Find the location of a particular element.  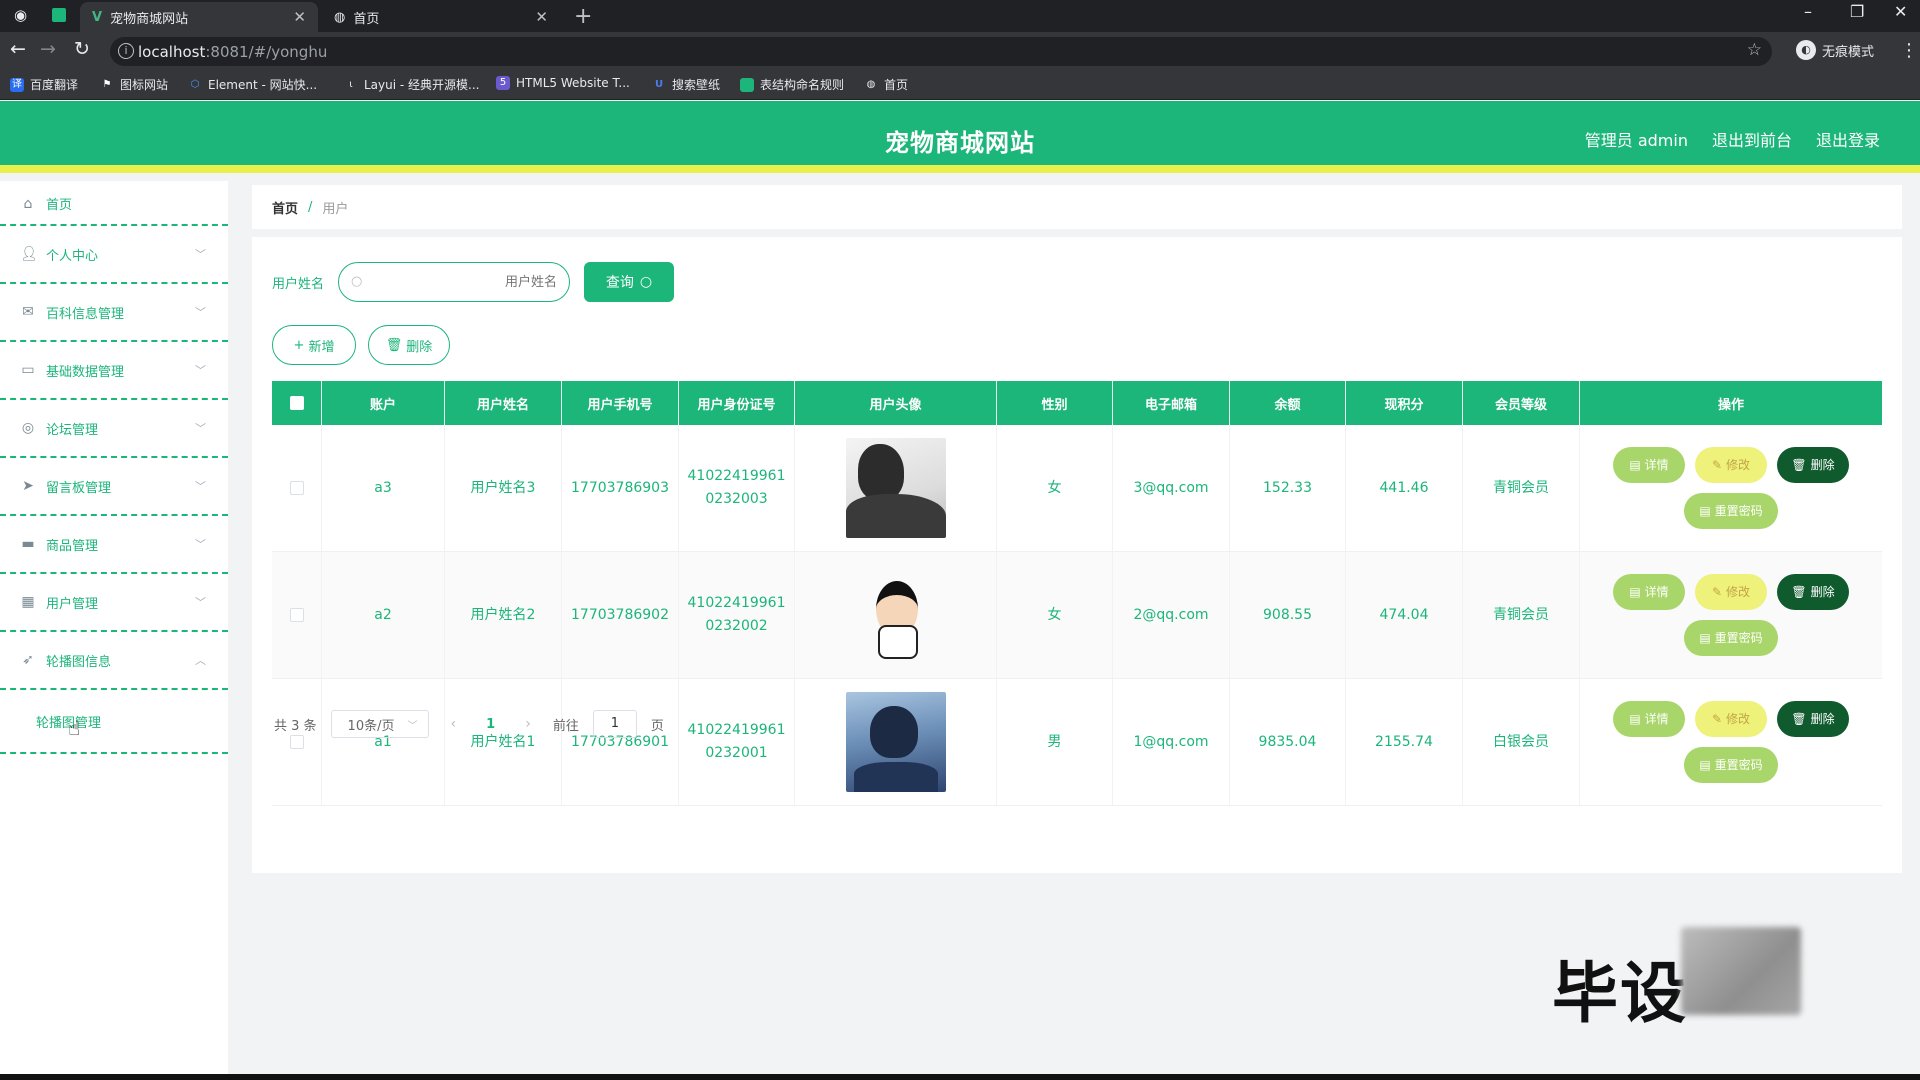

column-header: 余额 is located at coordinates (1288, 403).